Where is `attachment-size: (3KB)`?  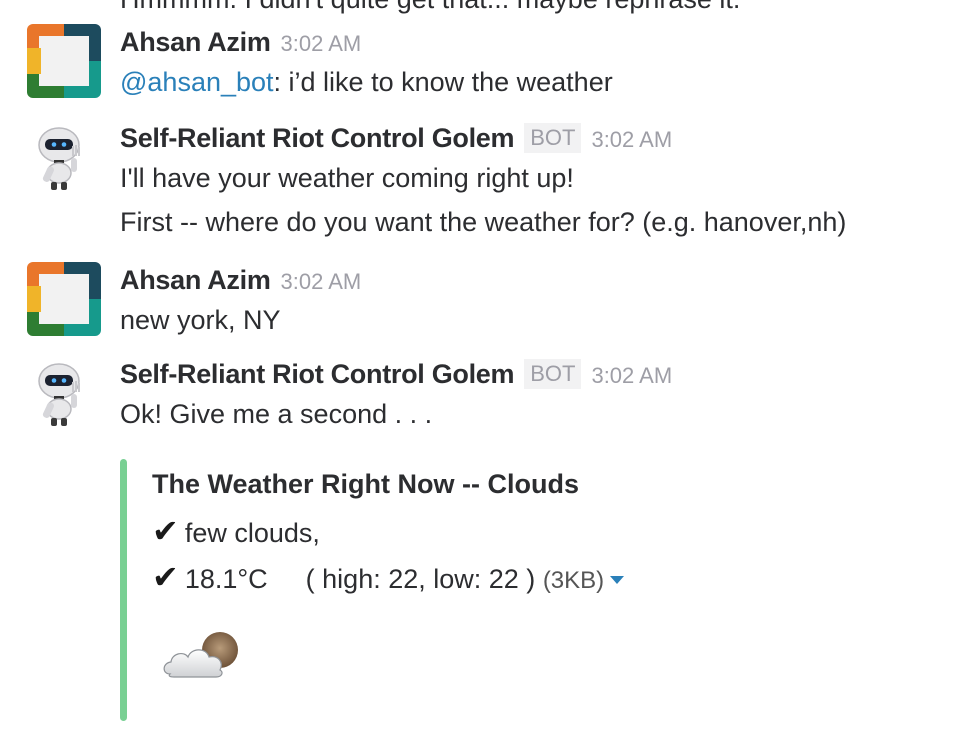
attachment-size: (3KB) is located at coordinates (573, 580).